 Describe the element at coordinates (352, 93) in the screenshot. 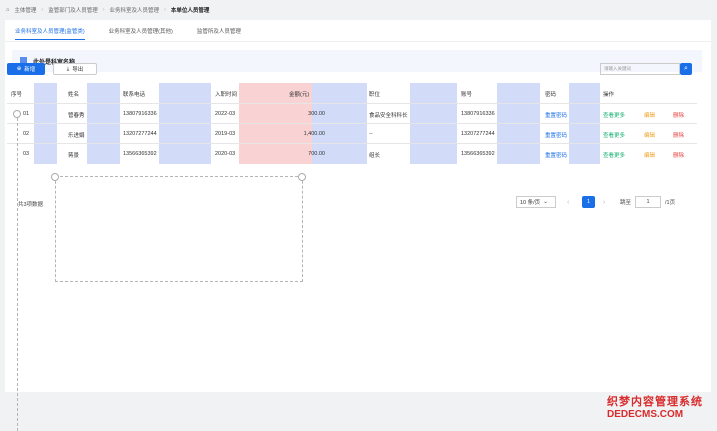

I see `table-header: 序号 姓名 联系电话 入职时间 金额(元) 职位 账号 密码 操作` at that location.